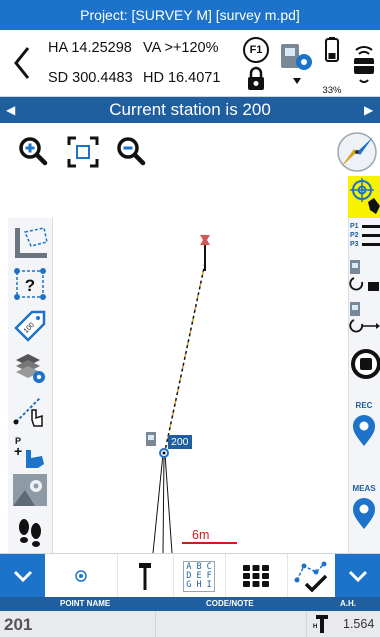  I want to click on prism-pole-button, so click(145, 576).